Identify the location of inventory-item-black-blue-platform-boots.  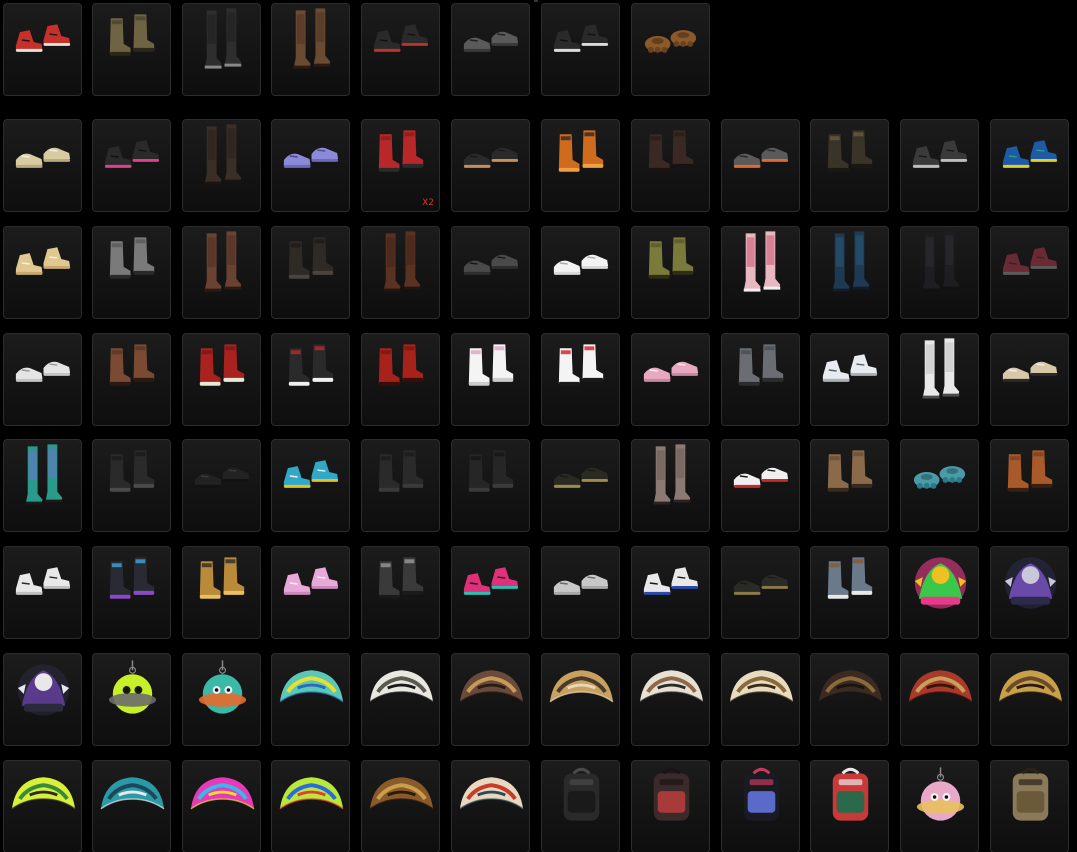
(131, 592).